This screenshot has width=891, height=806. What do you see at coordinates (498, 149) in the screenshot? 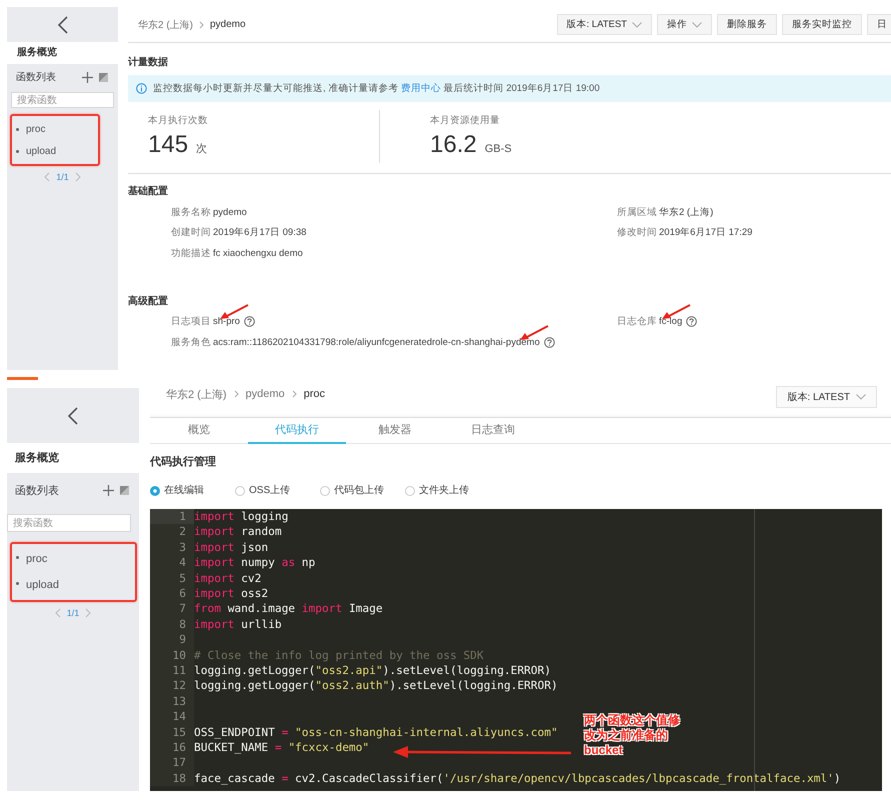
I see `stat-unit: GB-S` at bounding box center [498, 149].